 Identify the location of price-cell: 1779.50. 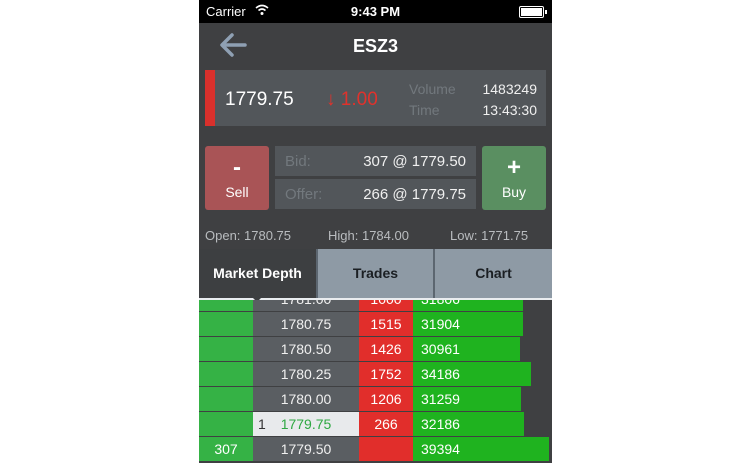
(306, 449).